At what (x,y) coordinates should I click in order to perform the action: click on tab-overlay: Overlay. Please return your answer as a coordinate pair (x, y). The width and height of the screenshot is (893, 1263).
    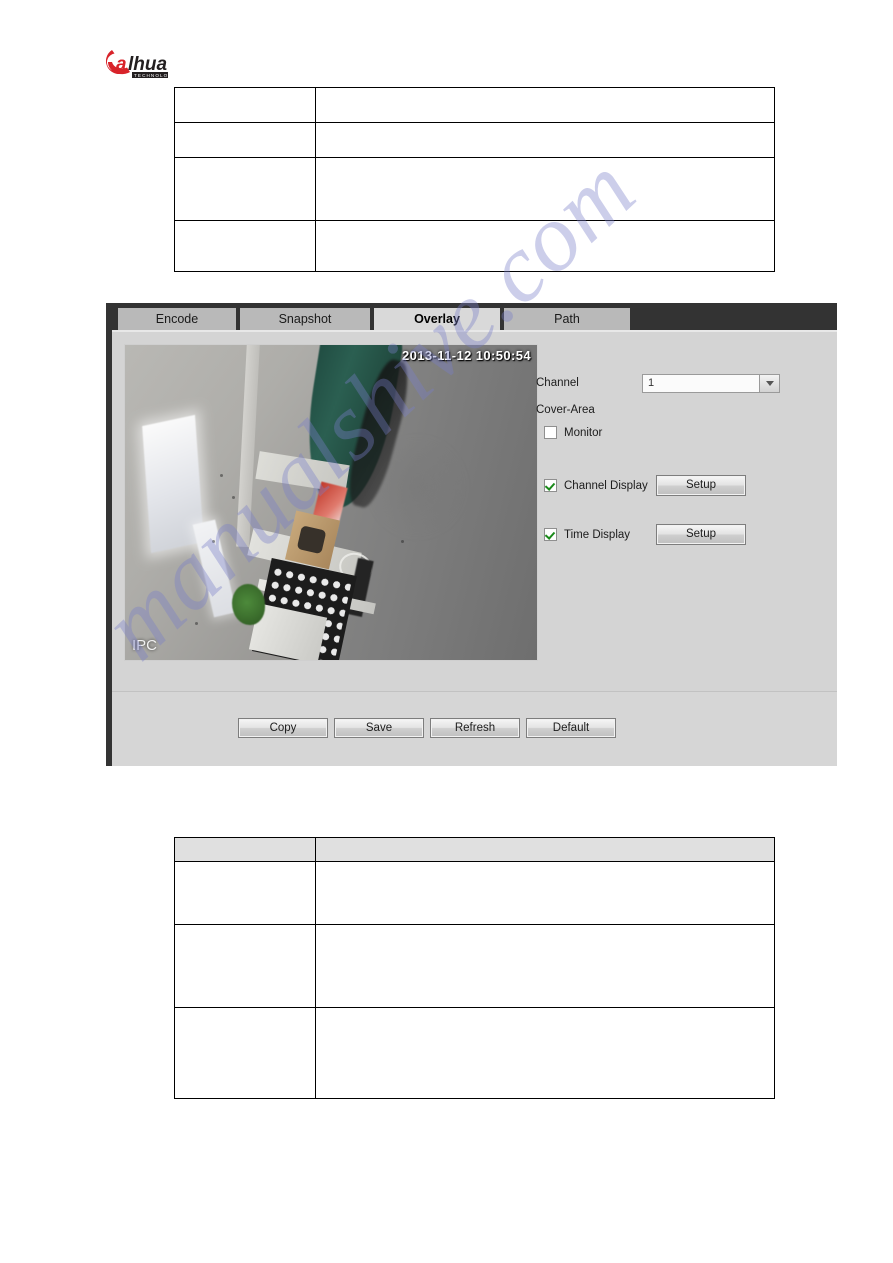
    Looking at the image, I should click on (437, 319).